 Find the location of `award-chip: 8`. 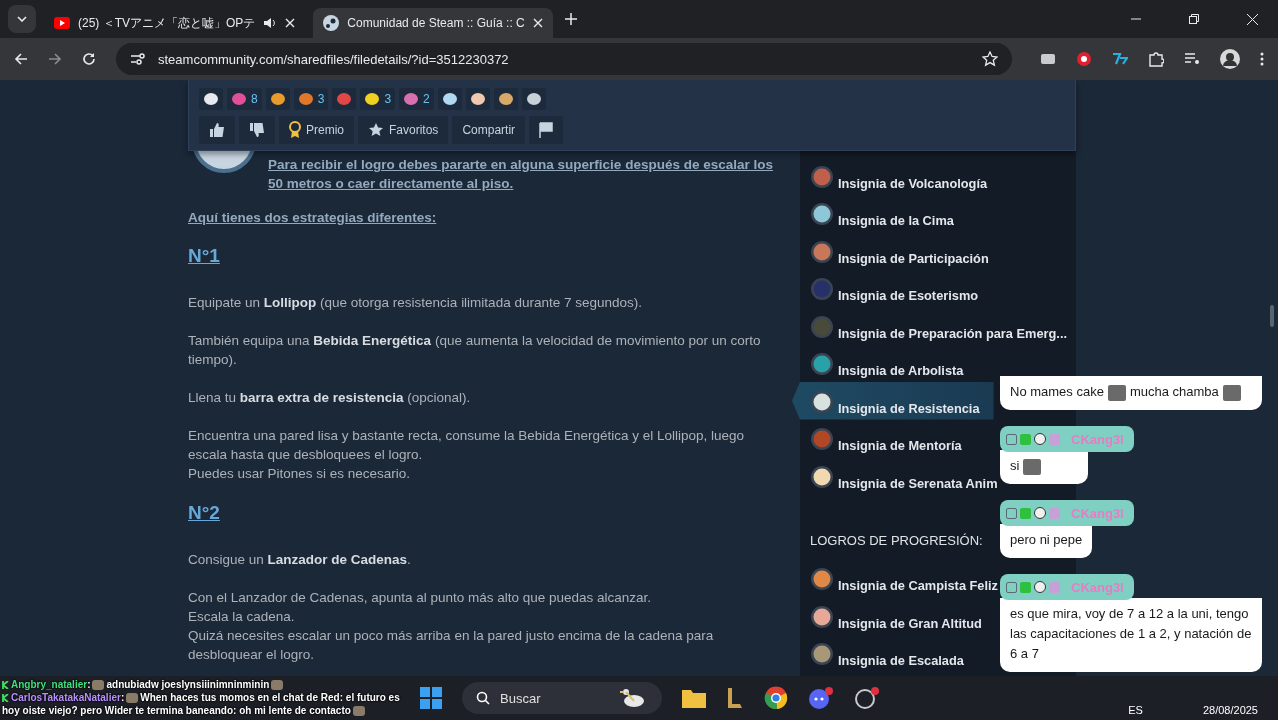

award-chip: 8 is located at coordinates (244, 99).